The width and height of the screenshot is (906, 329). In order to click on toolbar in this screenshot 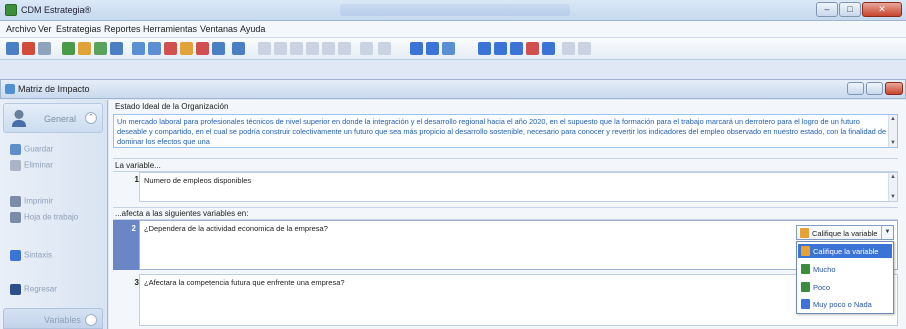, I will do `click(453, 49)`.